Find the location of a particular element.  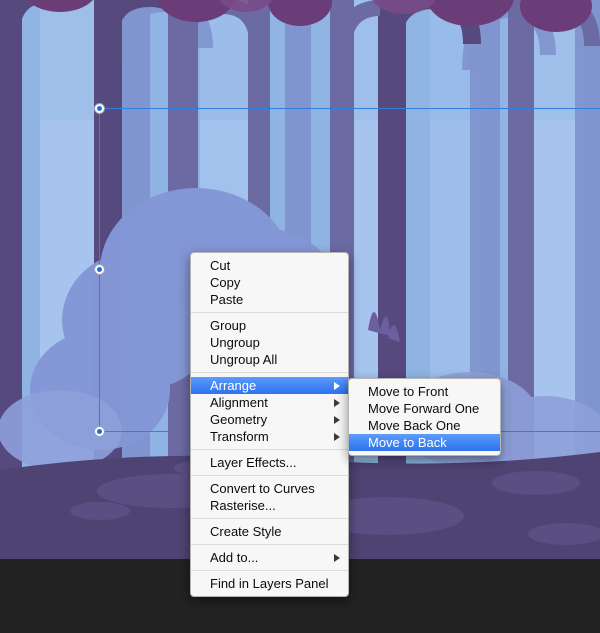

menu-item-label: Geometry is located at coordinates (239, 419).